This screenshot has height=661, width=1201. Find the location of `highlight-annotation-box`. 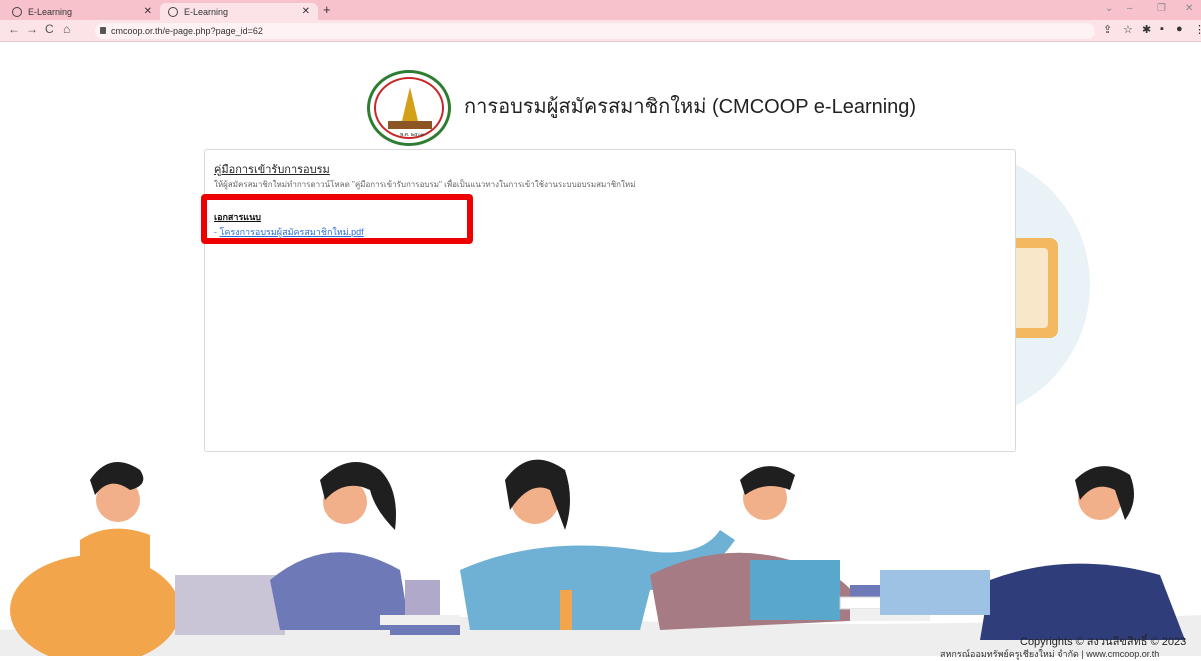

highlight-annotation-box is located at coordinates (337, 219).